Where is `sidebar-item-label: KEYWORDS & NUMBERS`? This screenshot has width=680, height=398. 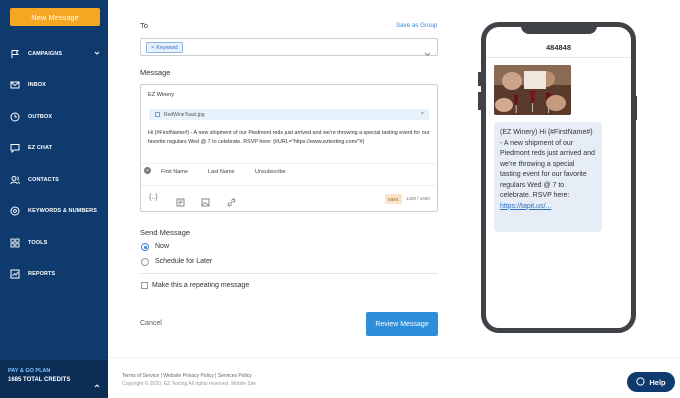 sidebar-item-label: KEYWORDS & NUMBERS is located at coordinates (63, 211).